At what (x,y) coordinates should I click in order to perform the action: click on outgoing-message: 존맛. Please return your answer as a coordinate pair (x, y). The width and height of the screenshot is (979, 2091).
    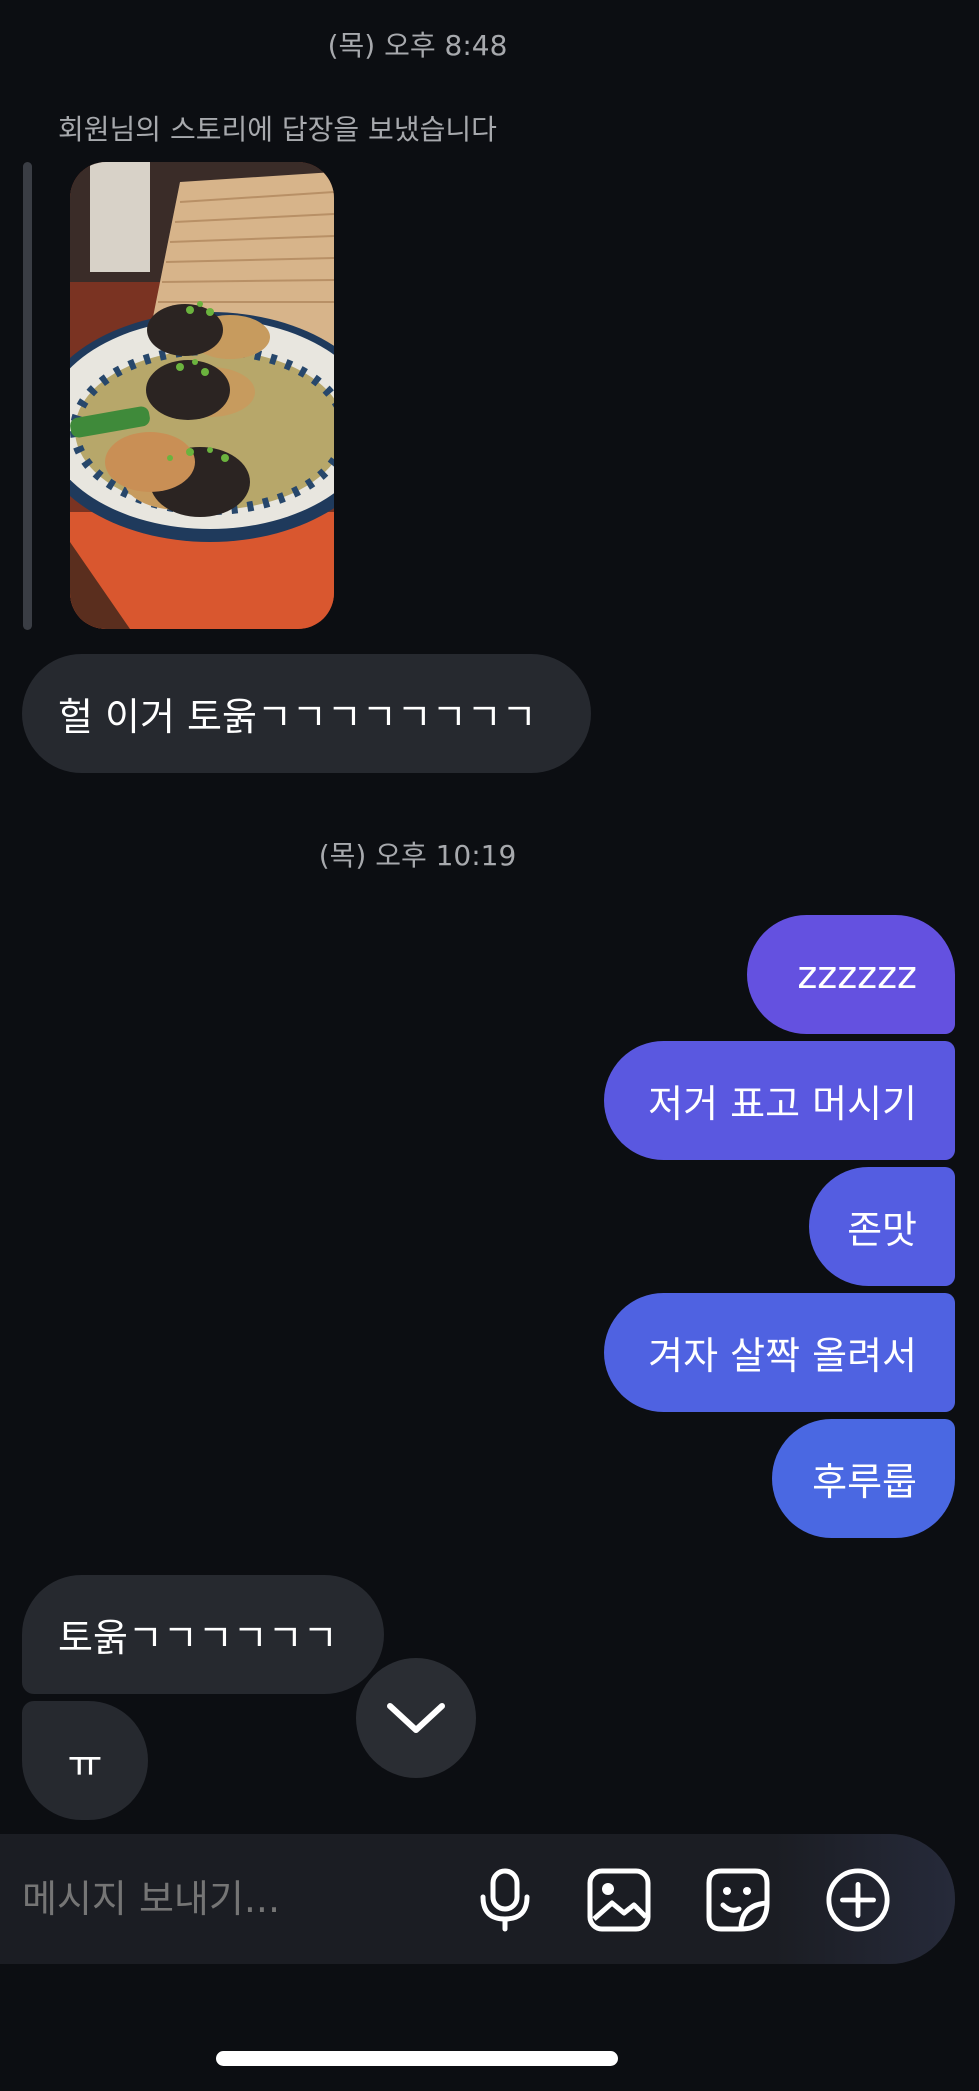
    Looking at the image, I should click on (882, 1226).